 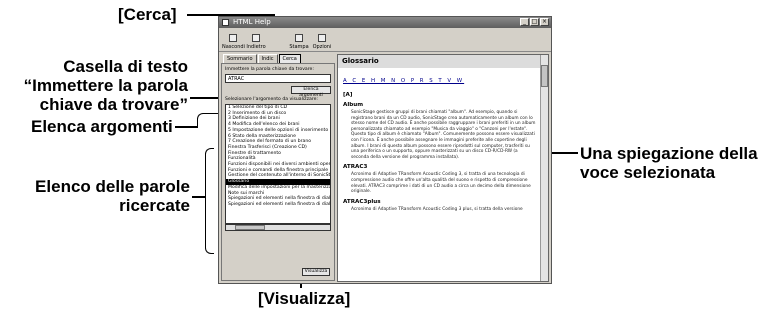 I want to click on callout-casella-line2: “Immettere la parola, so click(x=105, y=85).